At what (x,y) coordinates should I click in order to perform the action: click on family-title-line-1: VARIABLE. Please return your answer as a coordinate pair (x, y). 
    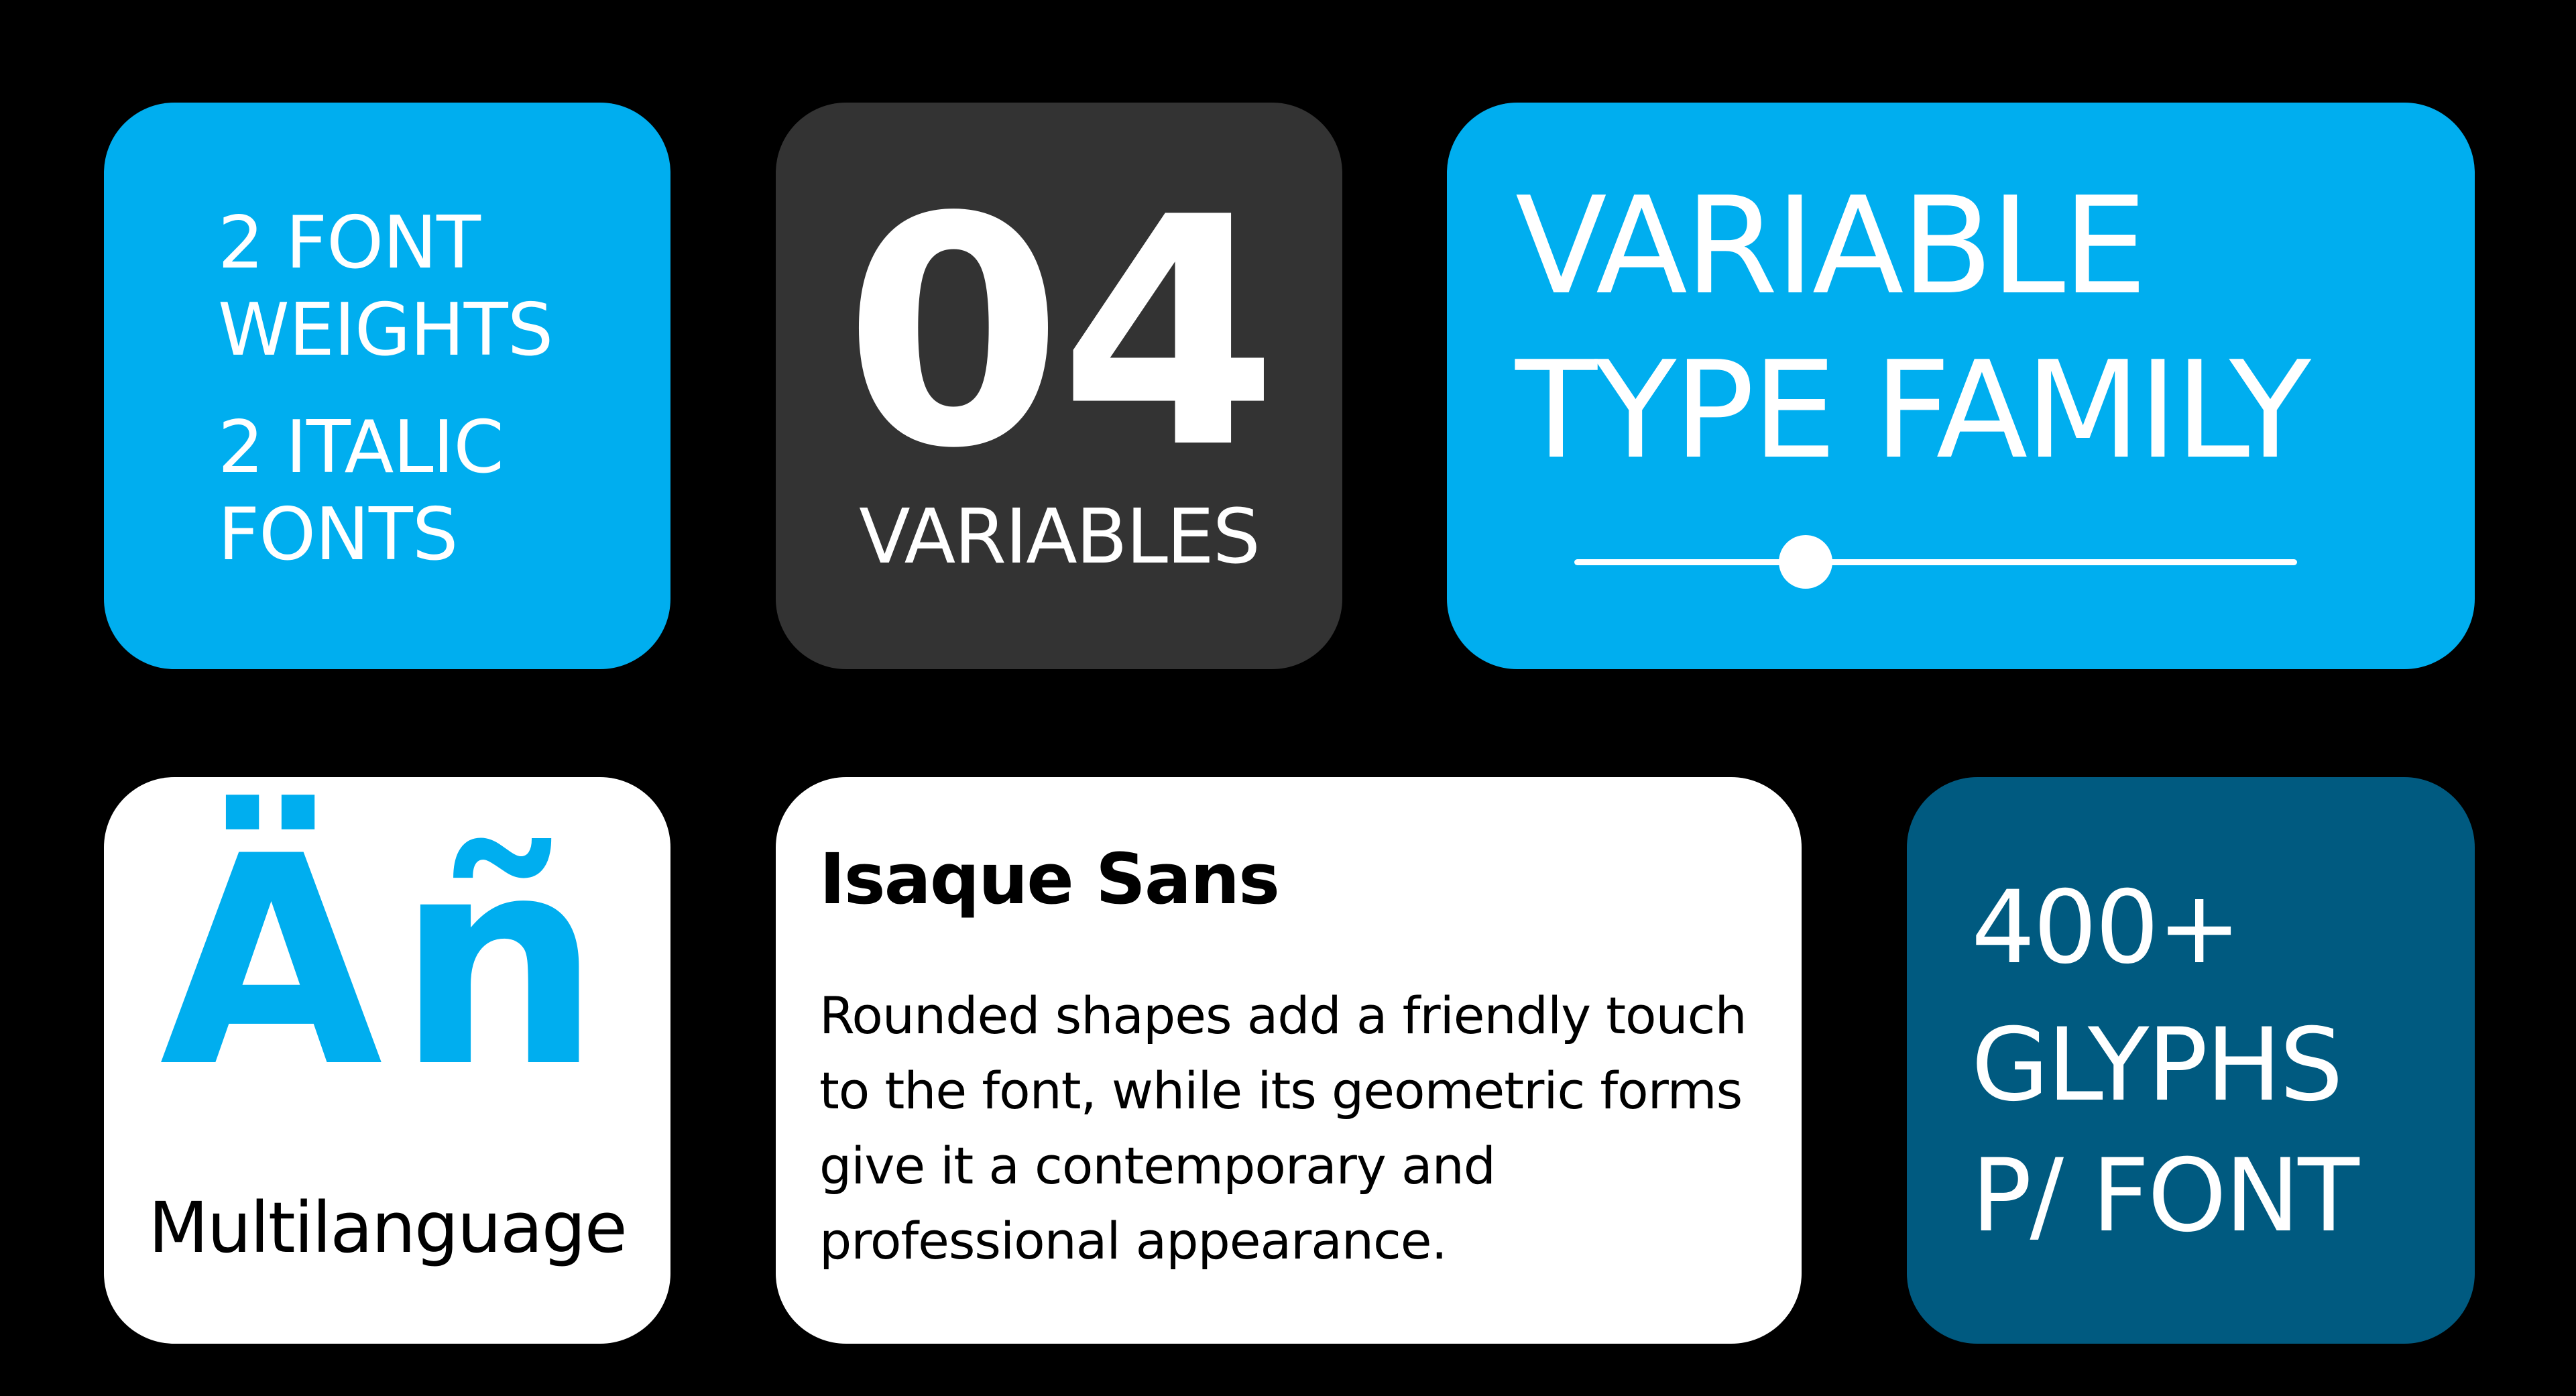
    Looking at the image, I should click on (1831, 246).